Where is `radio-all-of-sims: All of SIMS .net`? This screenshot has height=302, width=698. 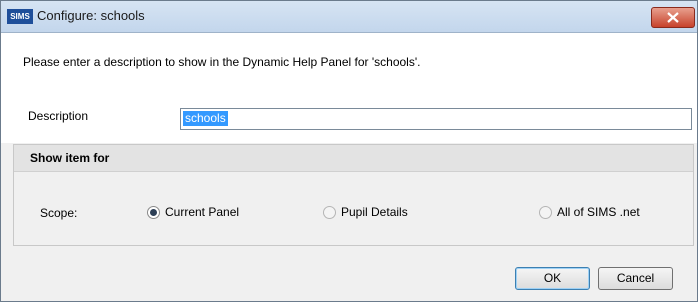
radio-all-of-sims: All of SIMS .net is located at coordinates (589, 212).